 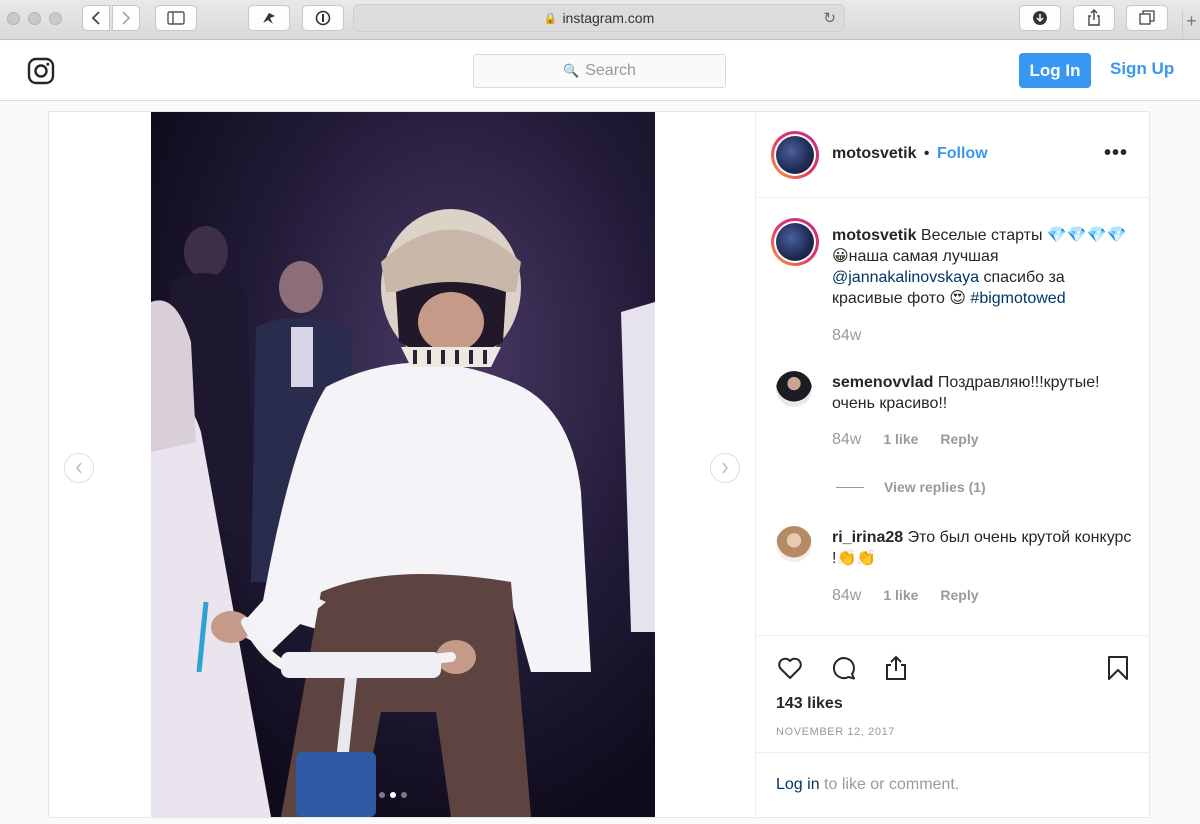 I want to click on follow-button: Follow, so click(x=962, y=153).